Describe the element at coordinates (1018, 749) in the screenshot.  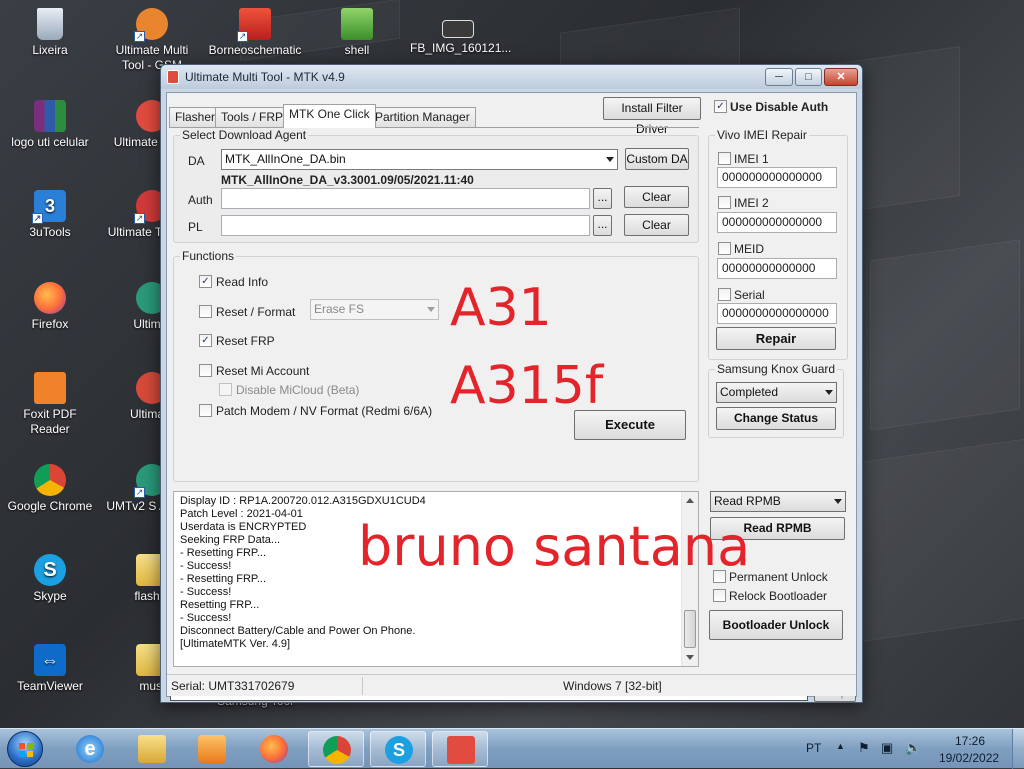
I see `show-desktop-button` at that location.